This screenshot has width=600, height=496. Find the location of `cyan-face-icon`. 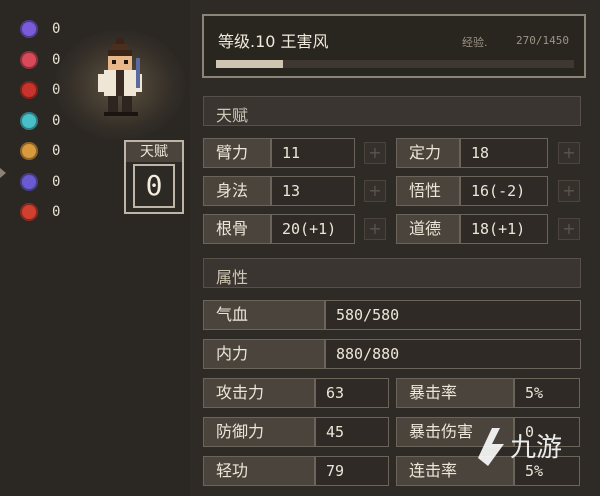

cyan-face-icon is located at coordinates (29, 120).